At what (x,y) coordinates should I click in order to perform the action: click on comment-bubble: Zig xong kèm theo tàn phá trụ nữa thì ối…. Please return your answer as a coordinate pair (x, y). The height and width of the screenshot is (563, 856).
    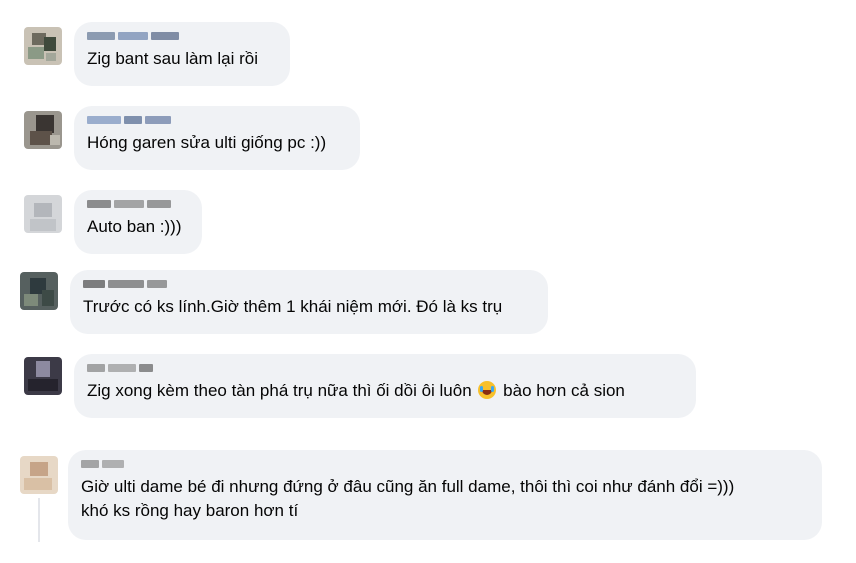
    Looking at the image, I should click on (385, 386).